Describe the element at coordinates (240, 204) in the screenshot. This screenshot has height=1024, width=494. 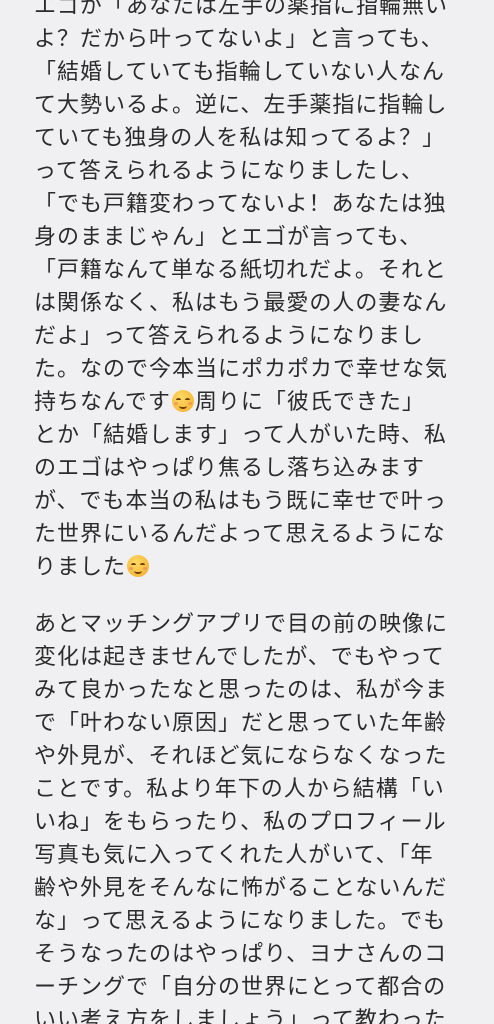
I see `text-line: 「でも戸籍変わってないよ！あなたは独` at that location.